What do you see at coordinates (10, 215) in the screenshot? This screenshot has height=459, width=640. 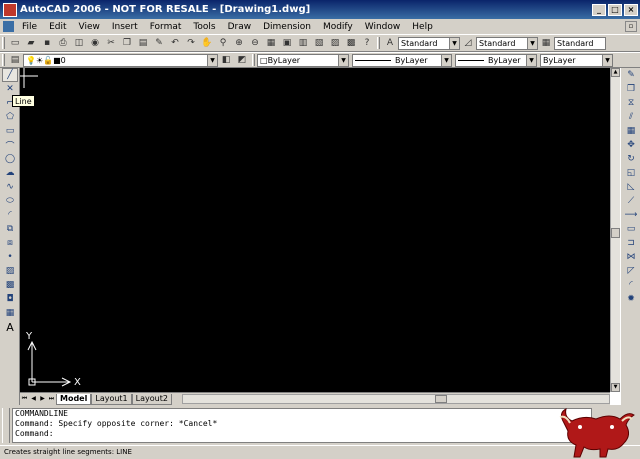 I see `ellipse-arc-icon: ◜` at bounding box center [10, 215].